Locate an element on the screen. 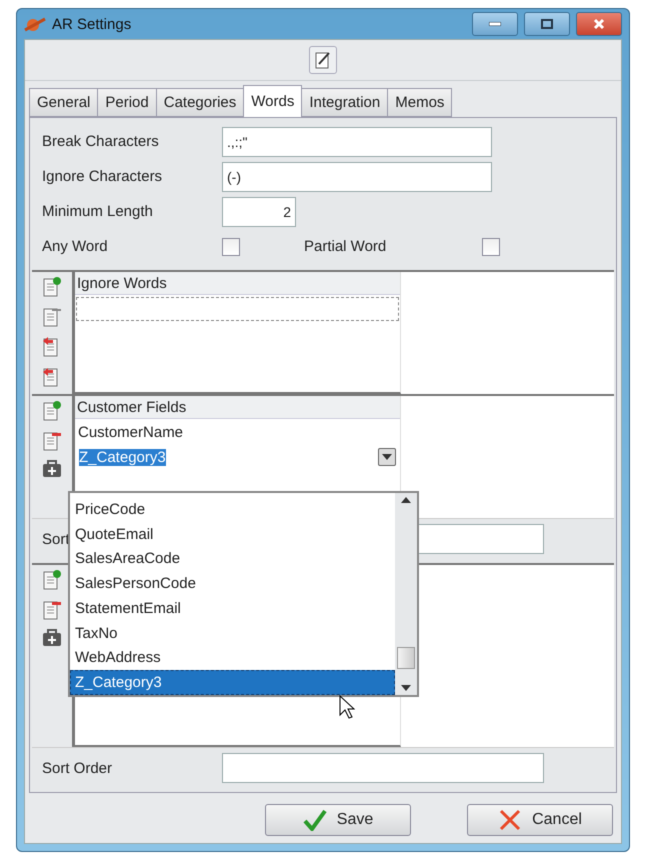 Image resolution: width=648 pixels, height=867 pixels. list-item: WebAddress is located at coordinates (232, 658).